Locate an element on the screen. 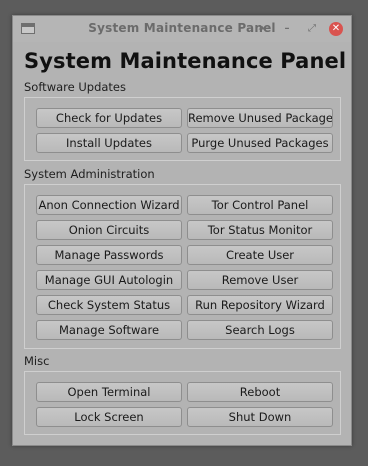 The image size is (368, 466). close-icon: ✕ is located at coordinates (336, 29).